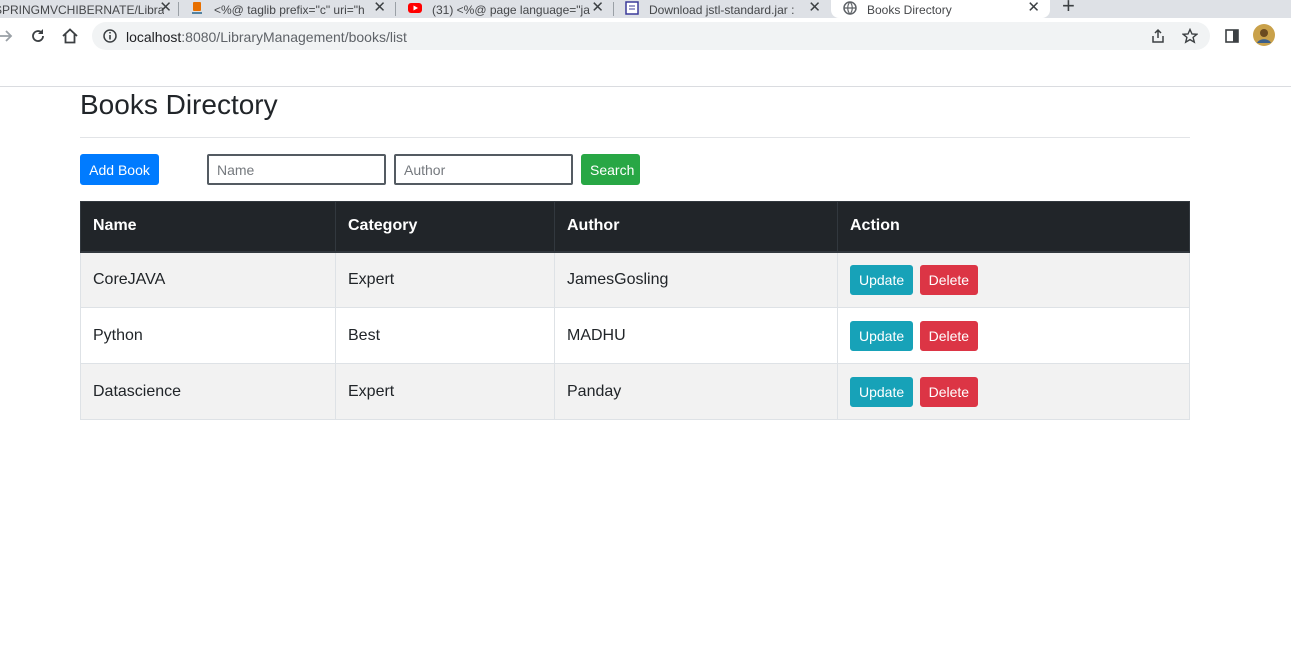  I want to click on tab-taglib: <%@ taglib prefix="c" uri="h ✕, so click(288, 9).